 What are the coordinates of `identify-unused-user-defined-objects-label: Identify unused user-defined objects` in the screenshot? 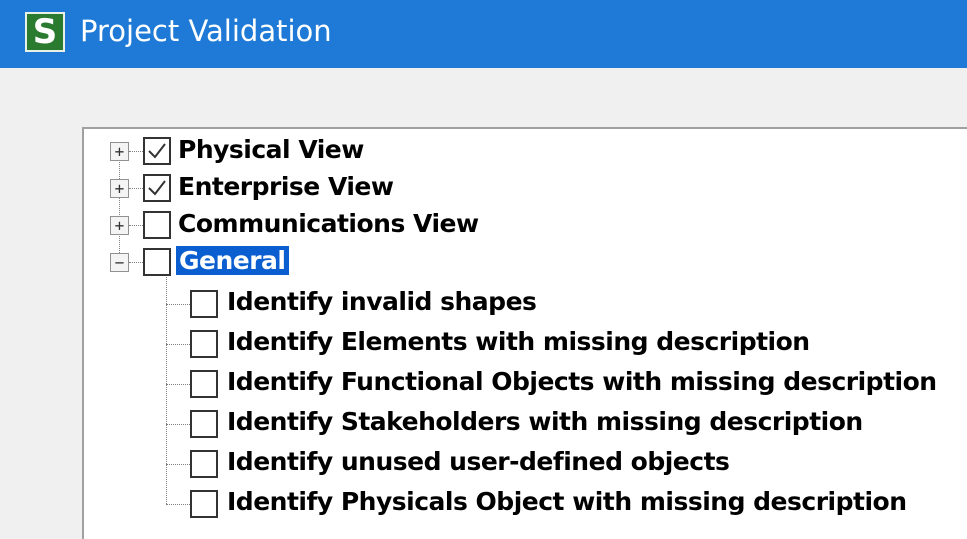 It's located at (478, 461).